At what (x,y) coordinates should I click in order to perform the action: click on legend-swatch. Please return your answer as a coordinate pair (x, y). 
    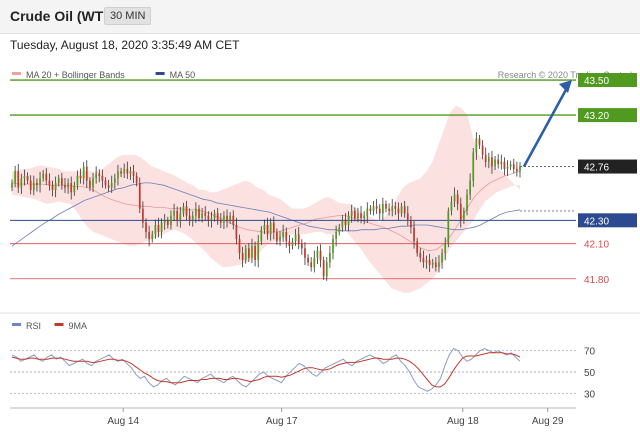
    Looking at the image, I should click on (16, 73).